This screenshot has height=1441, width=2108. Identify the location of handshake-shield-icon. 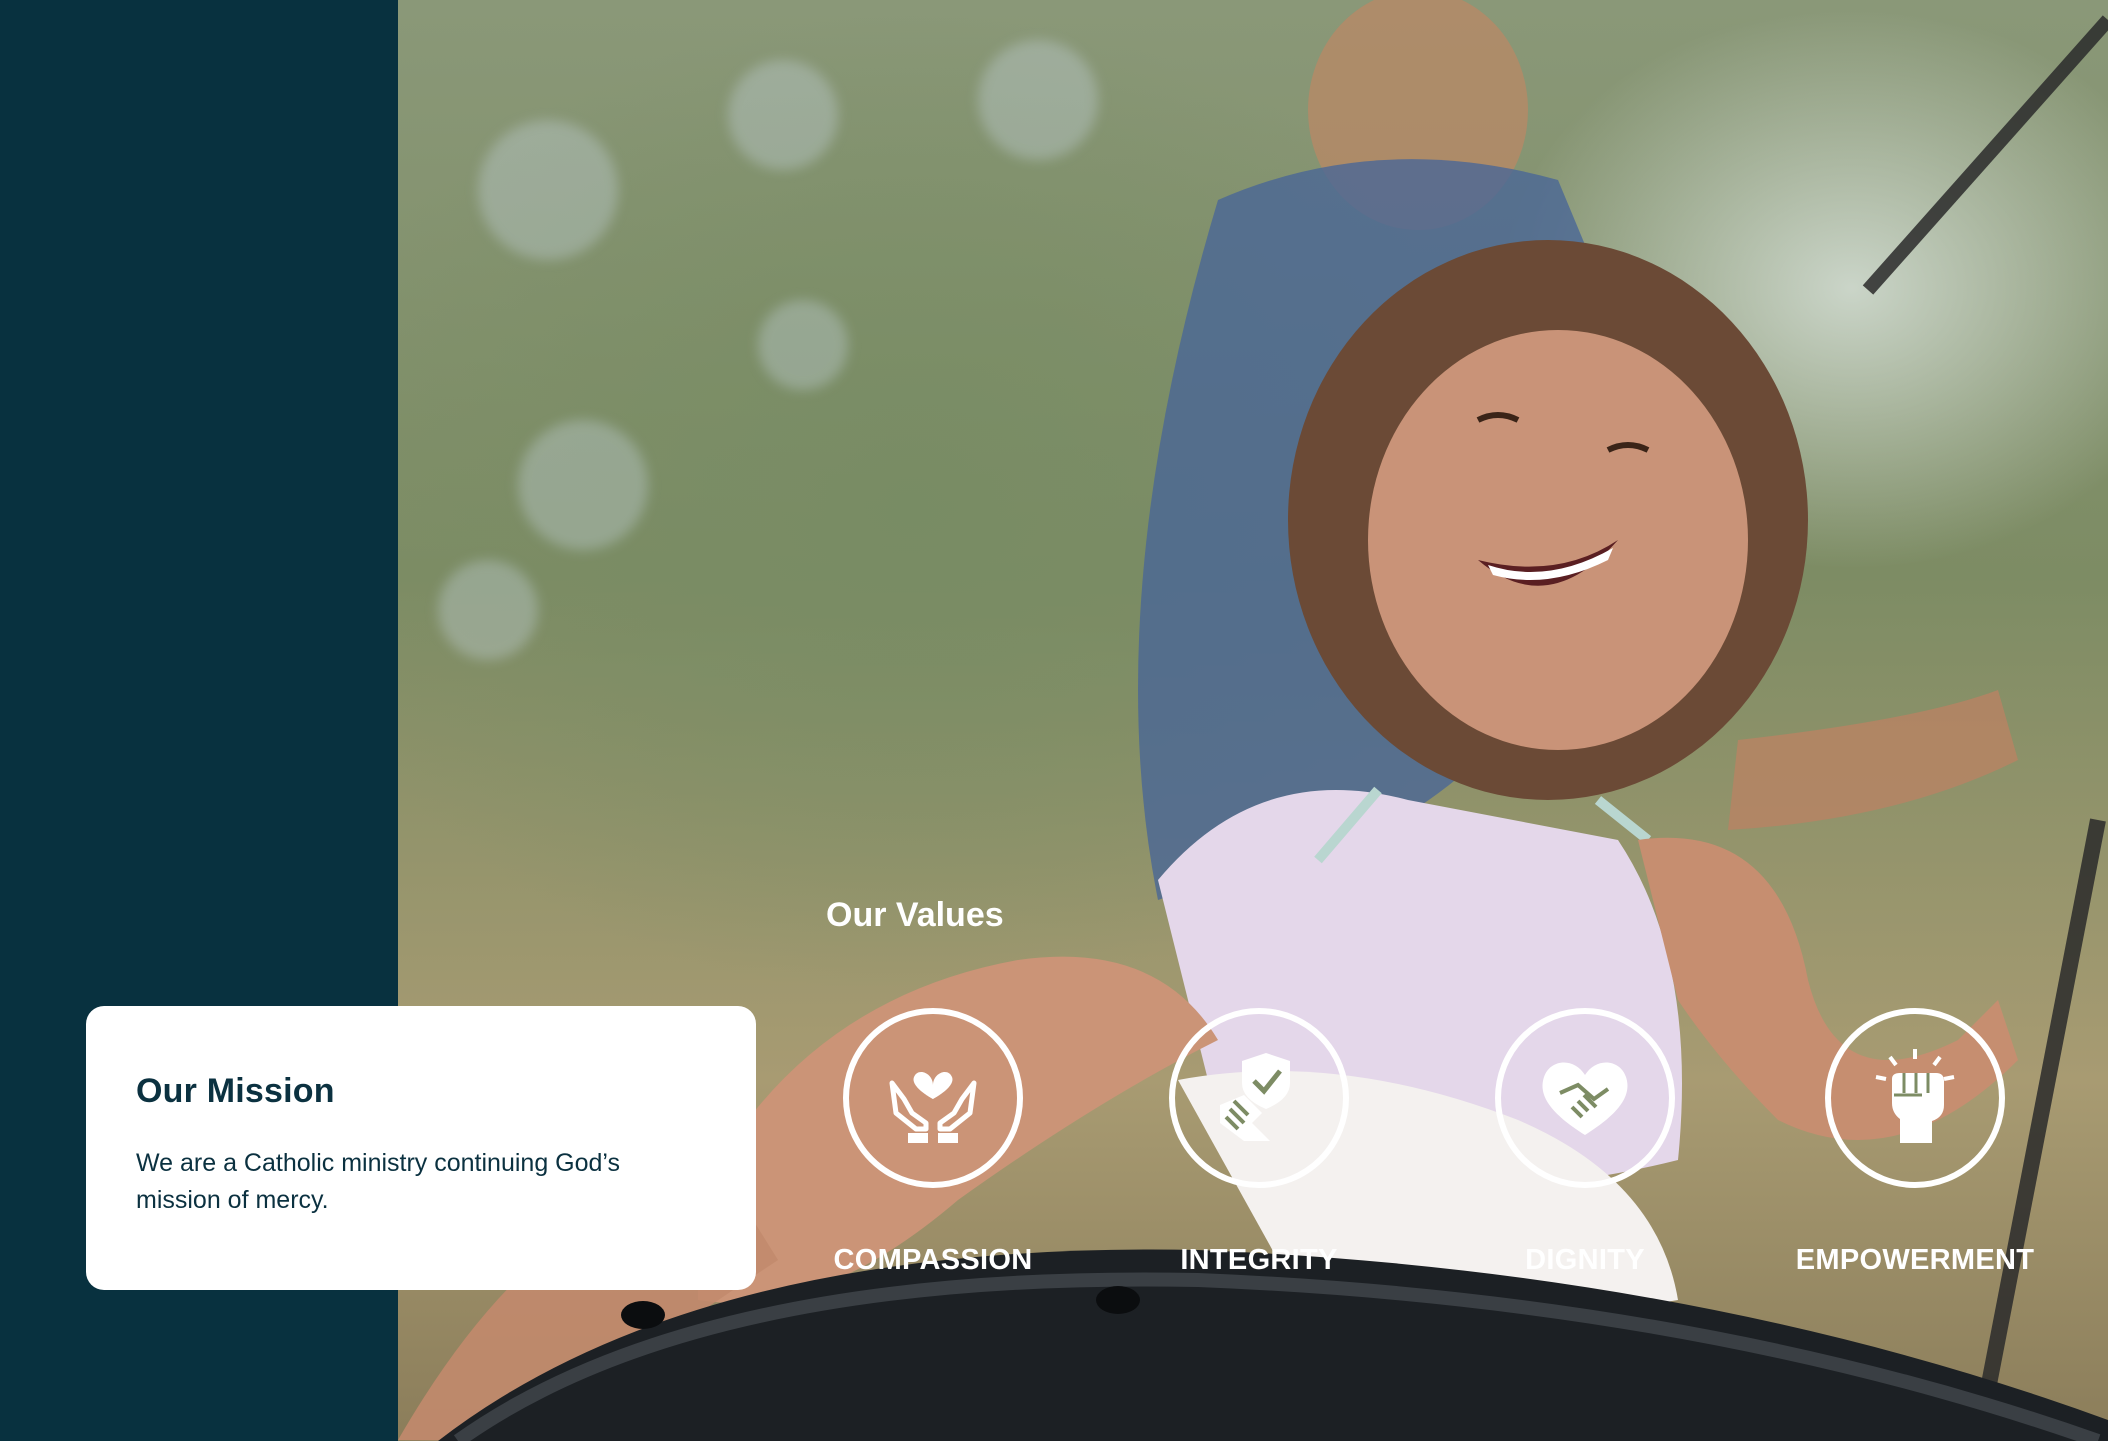
(1255, 1097).